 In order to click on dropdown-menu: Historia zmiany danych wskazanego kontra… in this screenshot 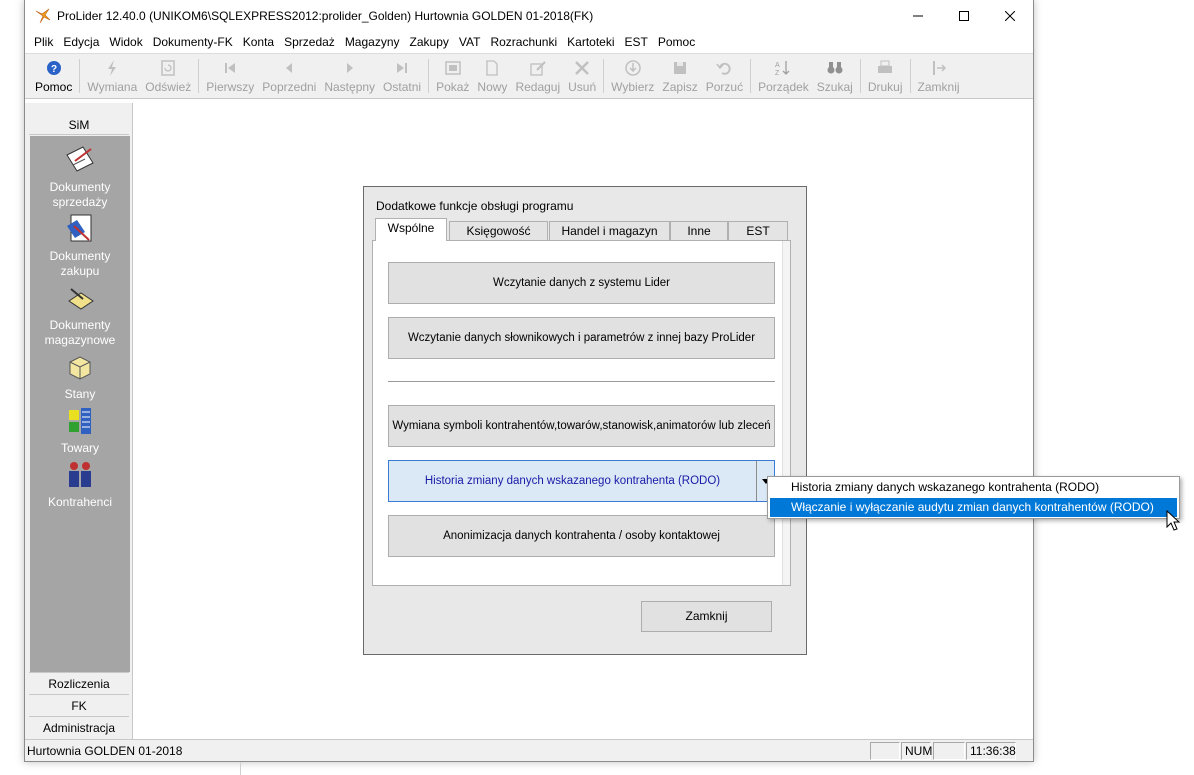, I will do `click(973, 497)`.